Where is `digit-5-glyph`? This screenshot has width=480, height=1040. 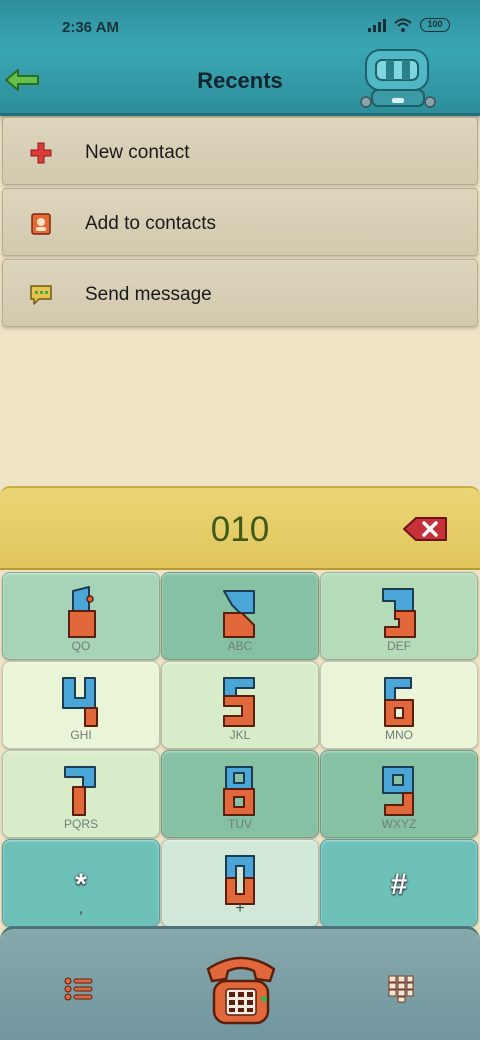 digit-5-glyph is located at coordinates (239, 702).